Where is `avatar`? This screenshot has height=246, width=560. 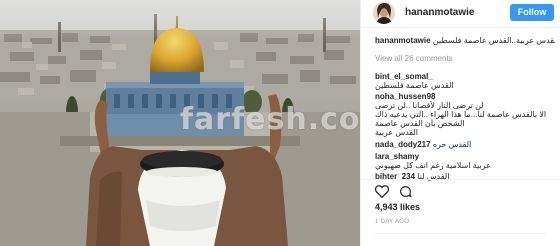 avatar is located at coordinates (384, 13).